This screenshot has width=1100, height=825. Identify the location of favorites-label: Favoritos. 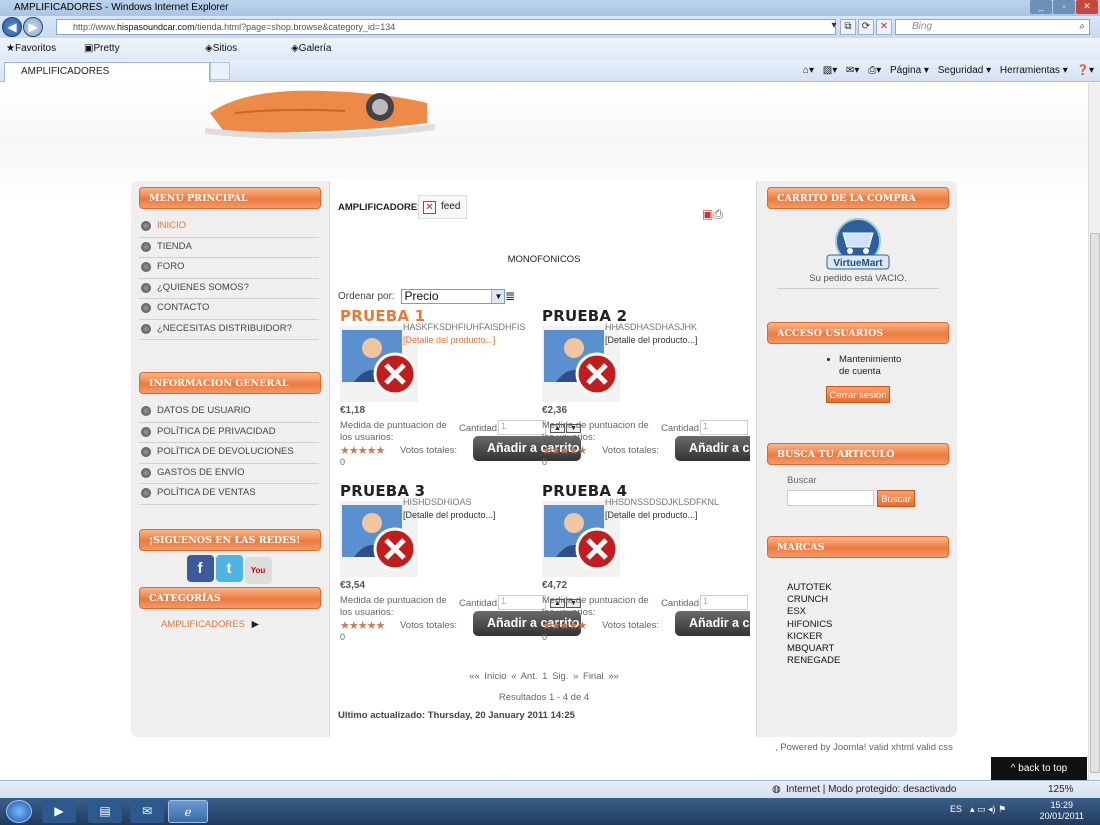
(35, 48).